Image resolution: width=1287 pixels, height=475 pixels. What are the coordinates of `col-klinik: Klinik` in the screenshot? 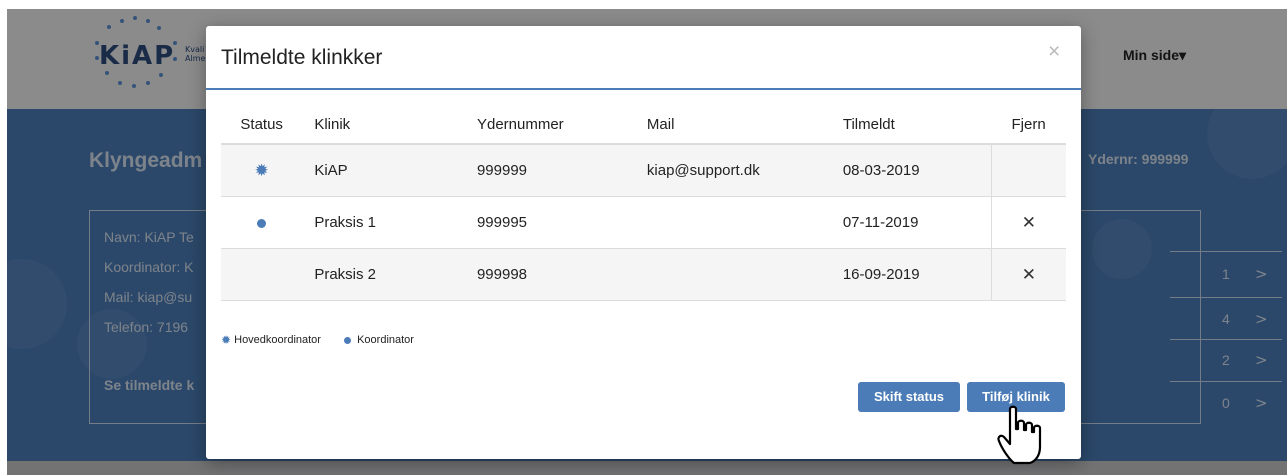 It's located at (383, 125).